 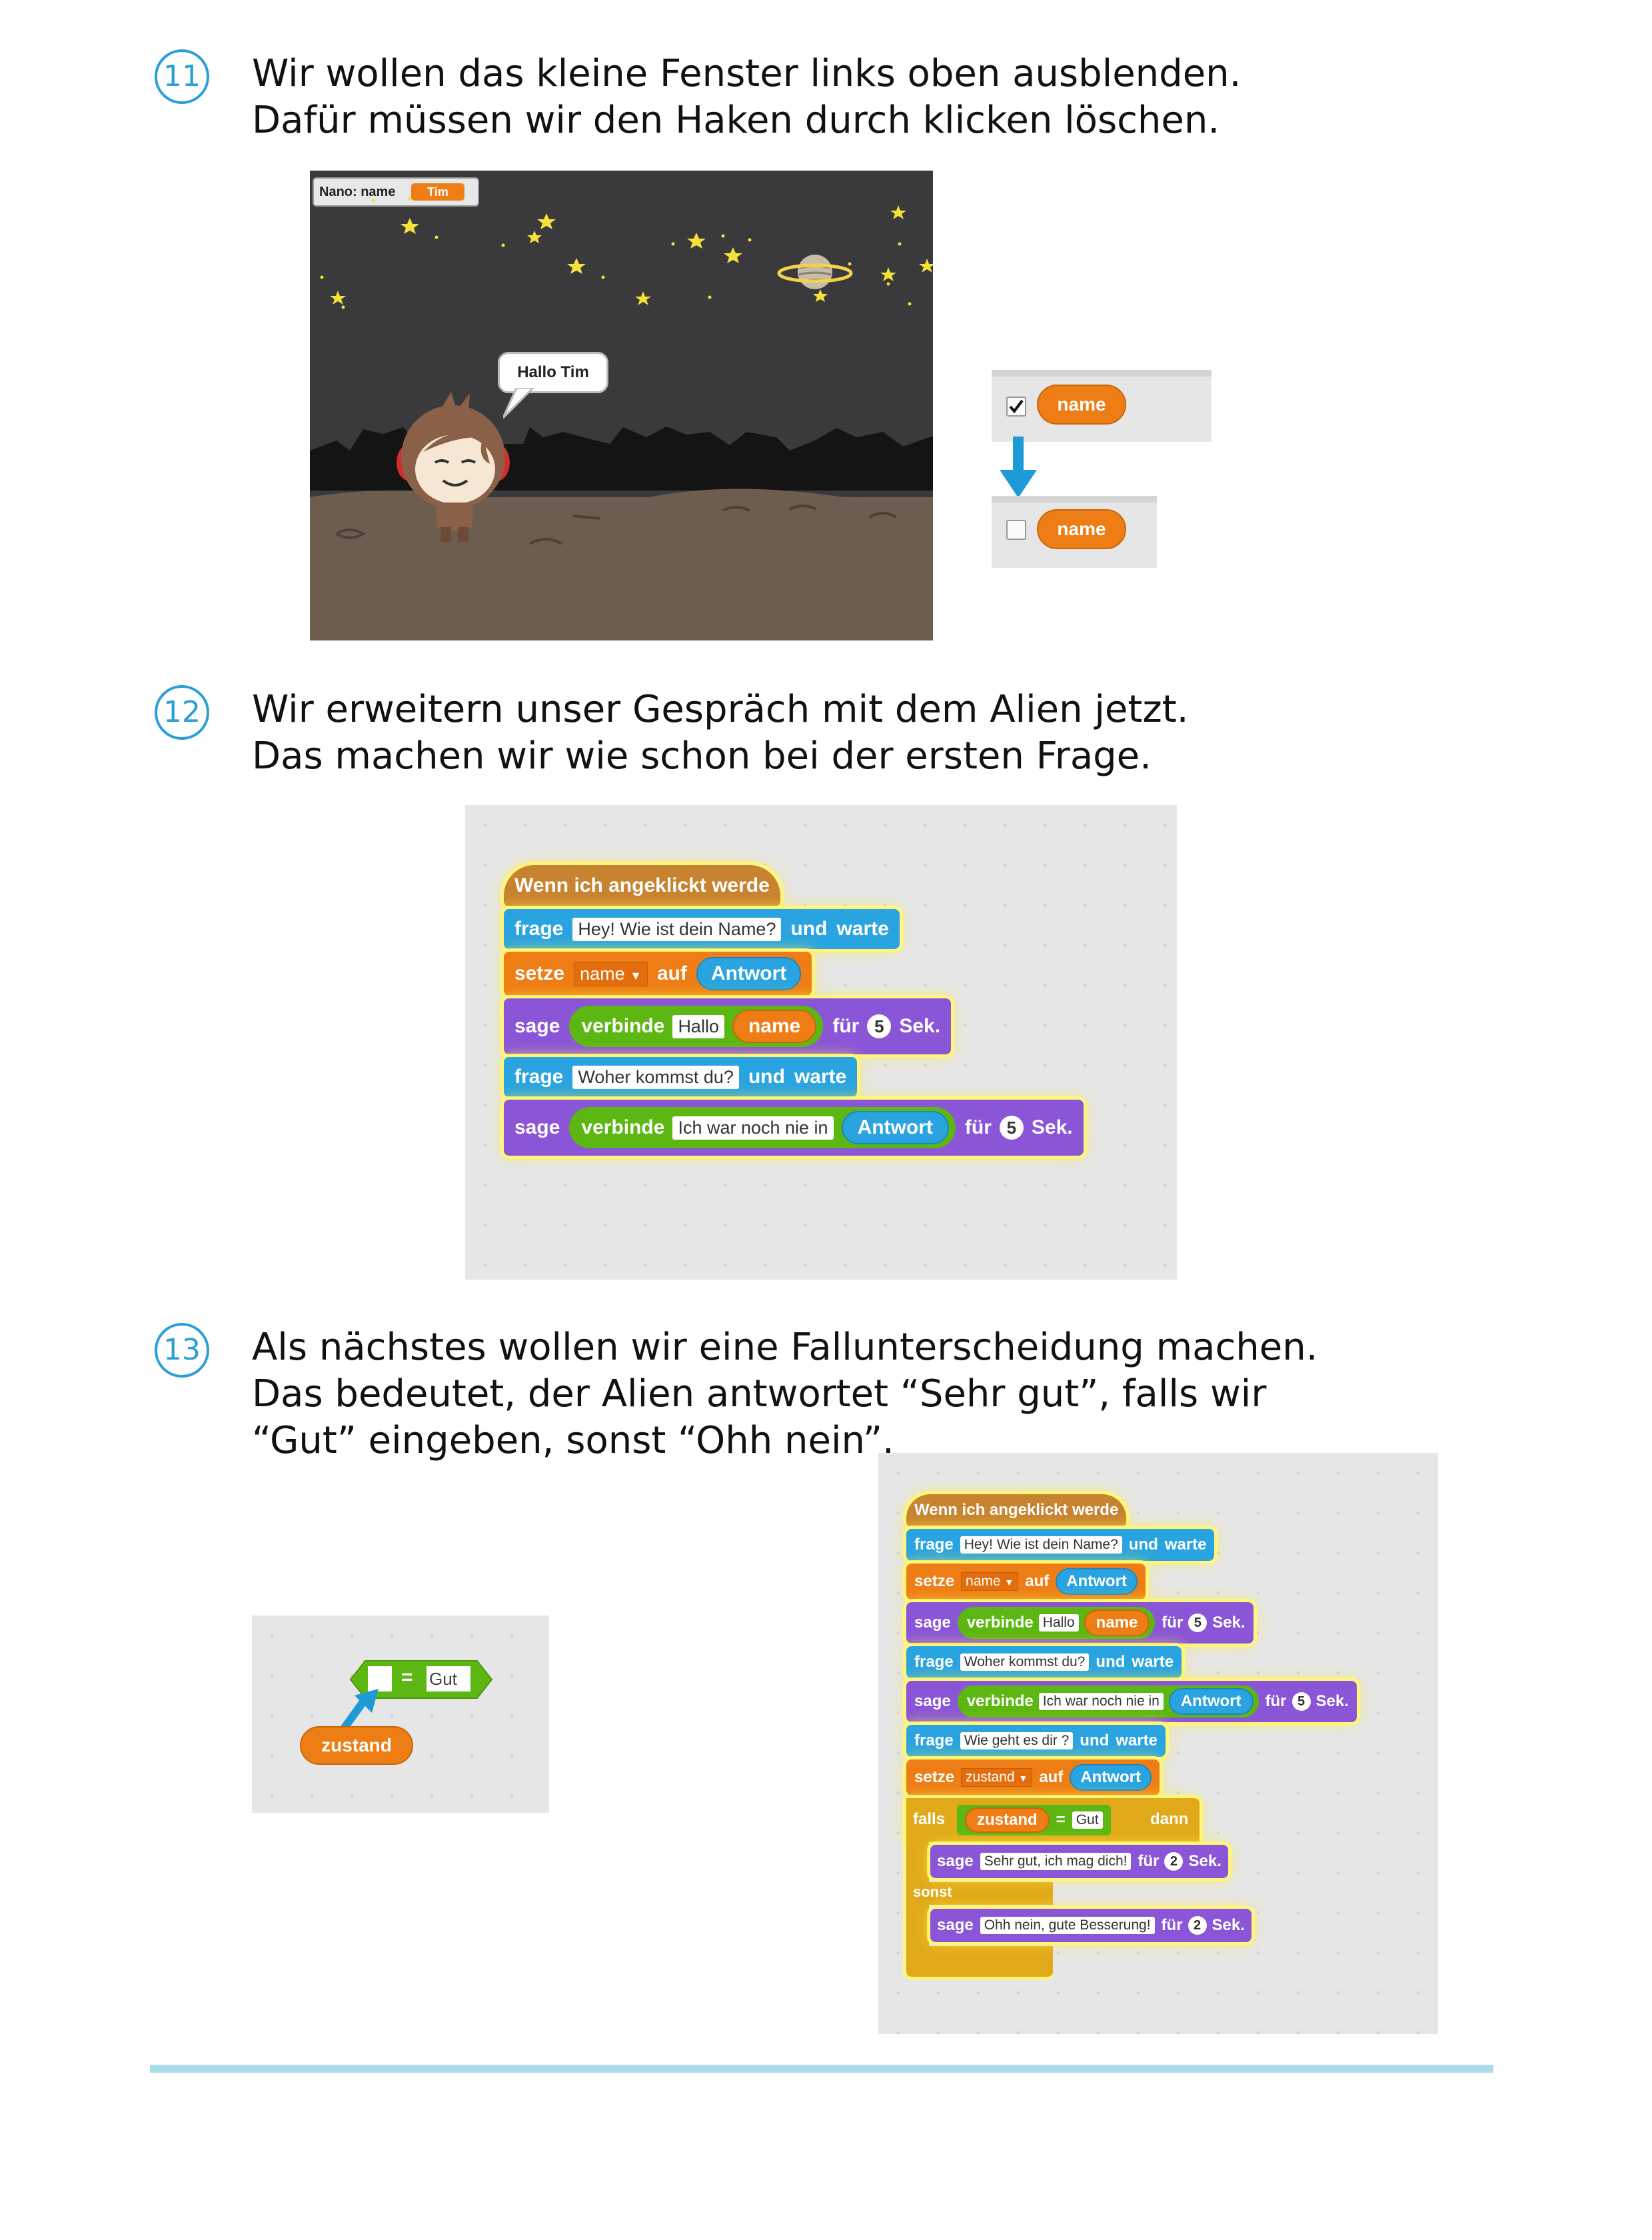 I want to click on checkbox-unchecked, so click(x=1016, y=530).